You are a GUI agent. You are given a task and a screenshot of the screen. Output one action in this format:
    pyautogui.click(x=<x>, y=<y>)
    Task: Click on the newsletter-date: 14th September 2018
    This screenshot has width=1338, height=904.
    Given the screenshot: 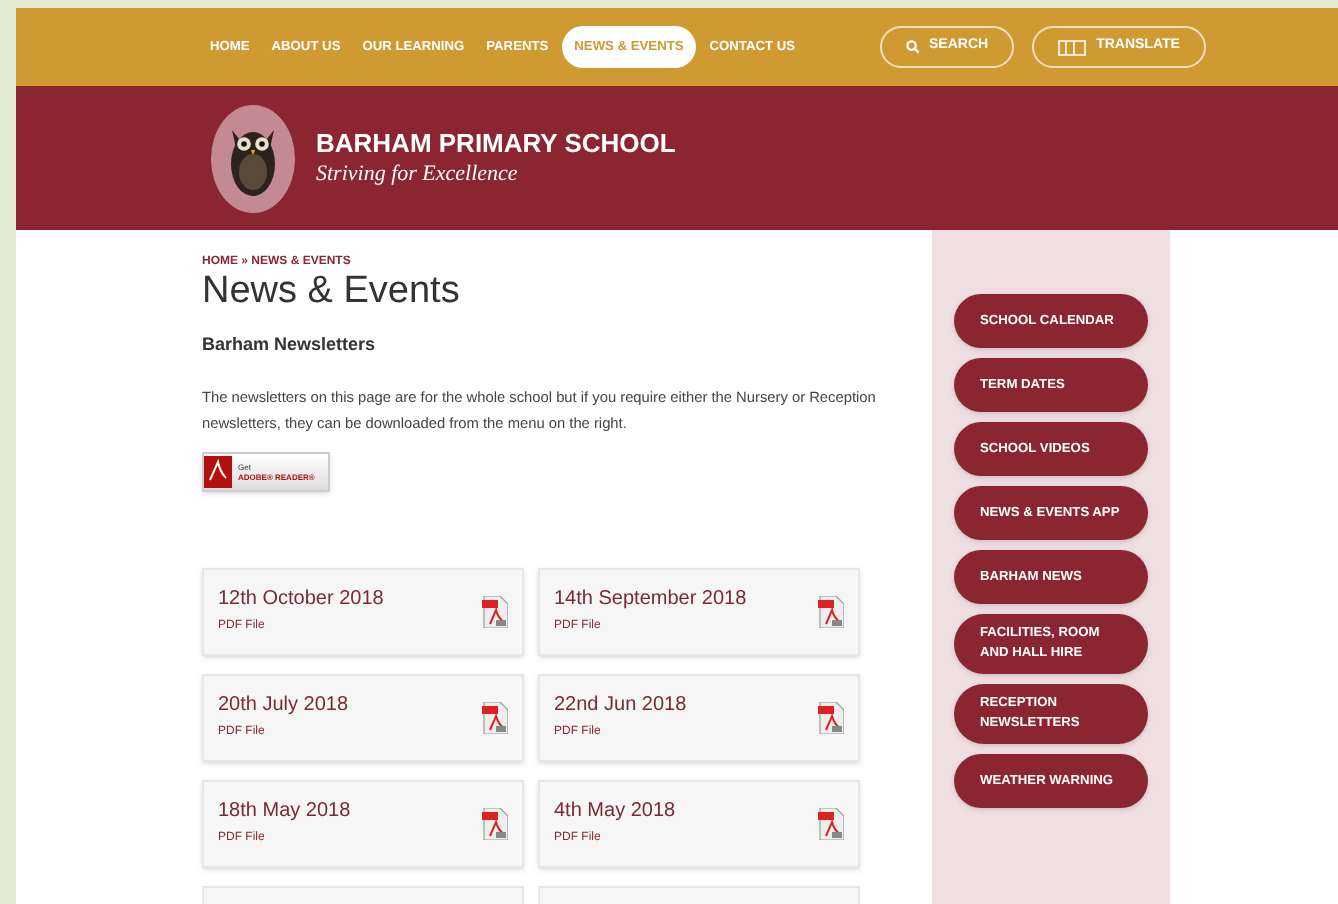 What is the action you would take?
    pyautogui.click(x=650, y=599)
    